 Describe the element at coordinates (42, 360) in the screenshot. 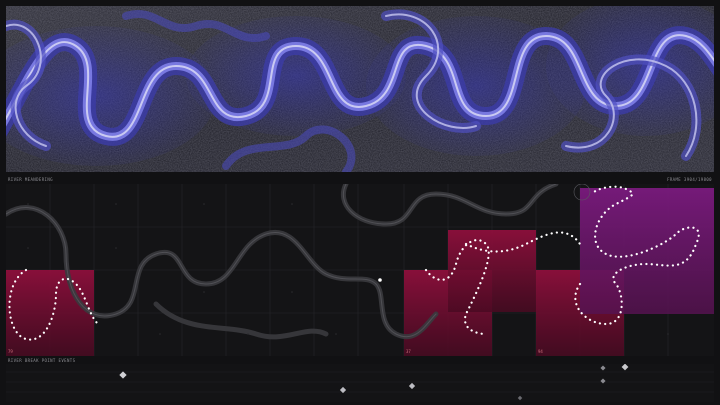

I see `timeline-title: RIVER BREAK POINT EVENTS` at that location.